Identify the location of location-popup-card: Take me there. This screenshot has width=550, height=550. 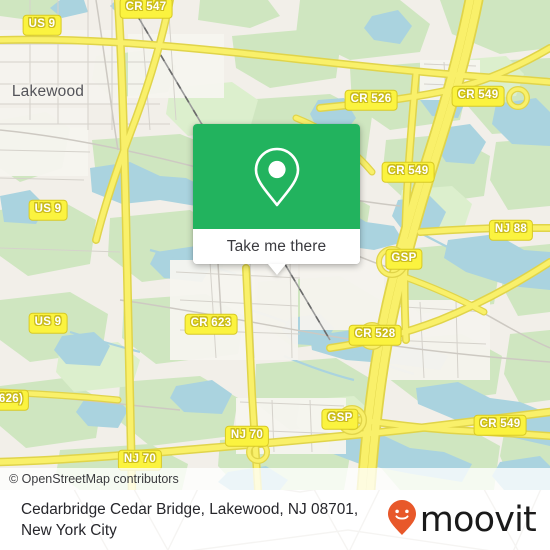
(276, 199).